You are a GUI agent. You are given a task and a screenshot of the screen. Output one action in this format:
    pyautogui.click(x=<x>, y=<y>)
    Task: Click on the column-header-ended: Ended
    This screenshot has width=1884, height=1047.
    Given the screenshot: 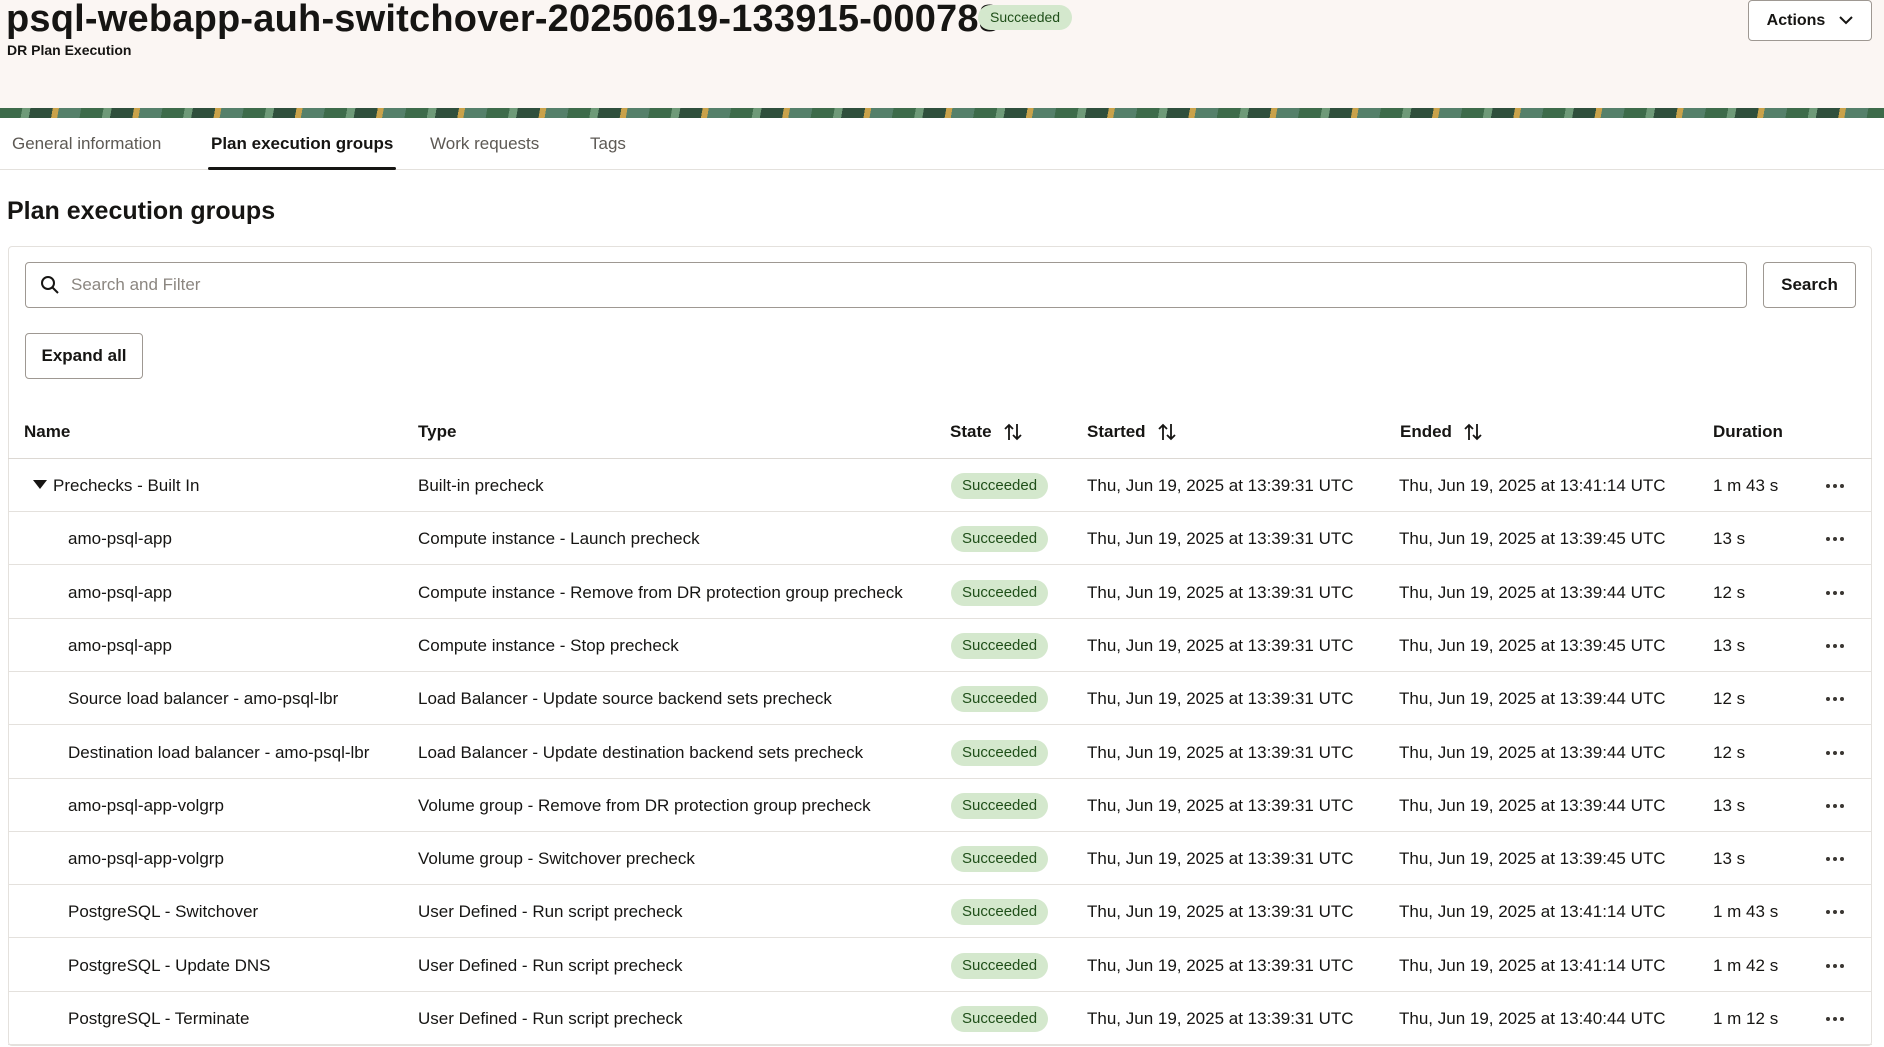 What is the action you would take?
    pyautogui.click(x=1441, y=432)
    